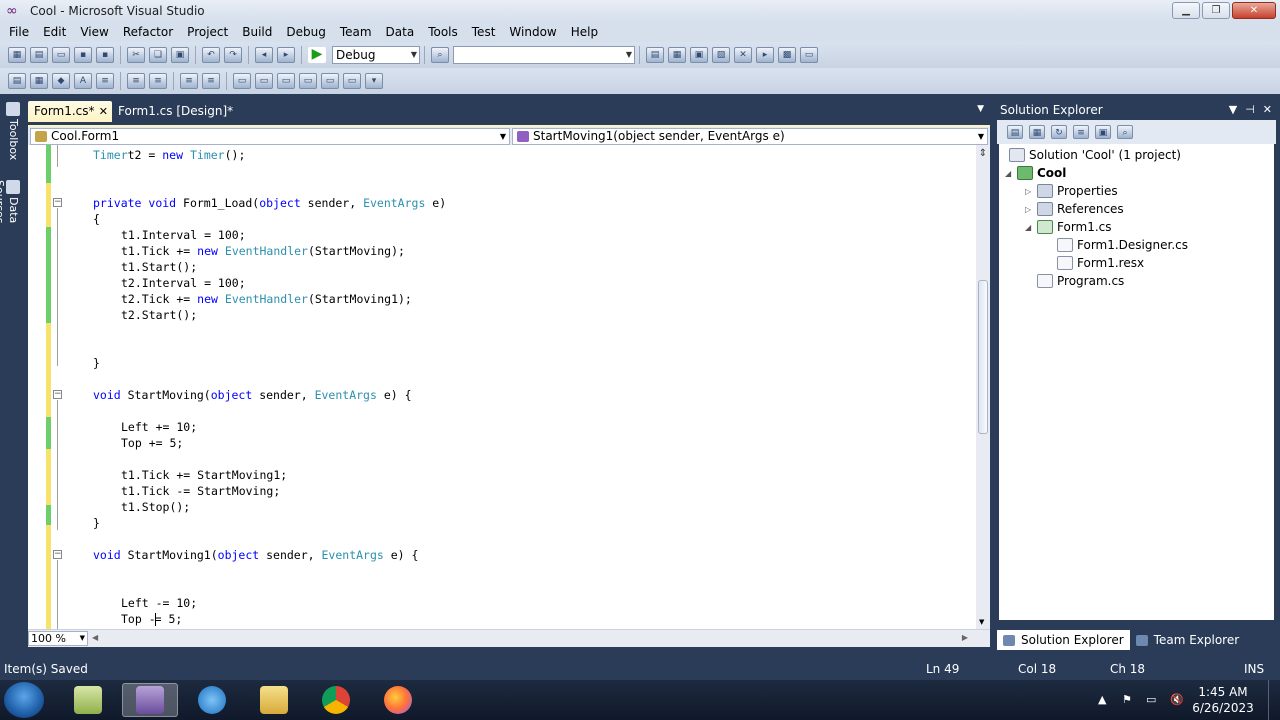 This screenshot has width=1280, height=720. Describe the element at coordinates (655, 55) in the screenshot. I see `solution-explorer-icon: ▤` at that location.